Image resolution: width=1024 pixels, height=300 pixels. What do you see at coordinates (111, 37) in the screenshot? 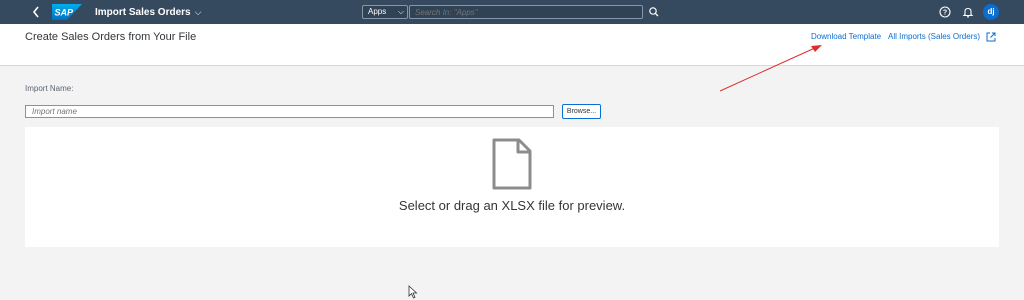
I see `page-title: Create Sales Orders from Your File` at bounding box center [111, 37].